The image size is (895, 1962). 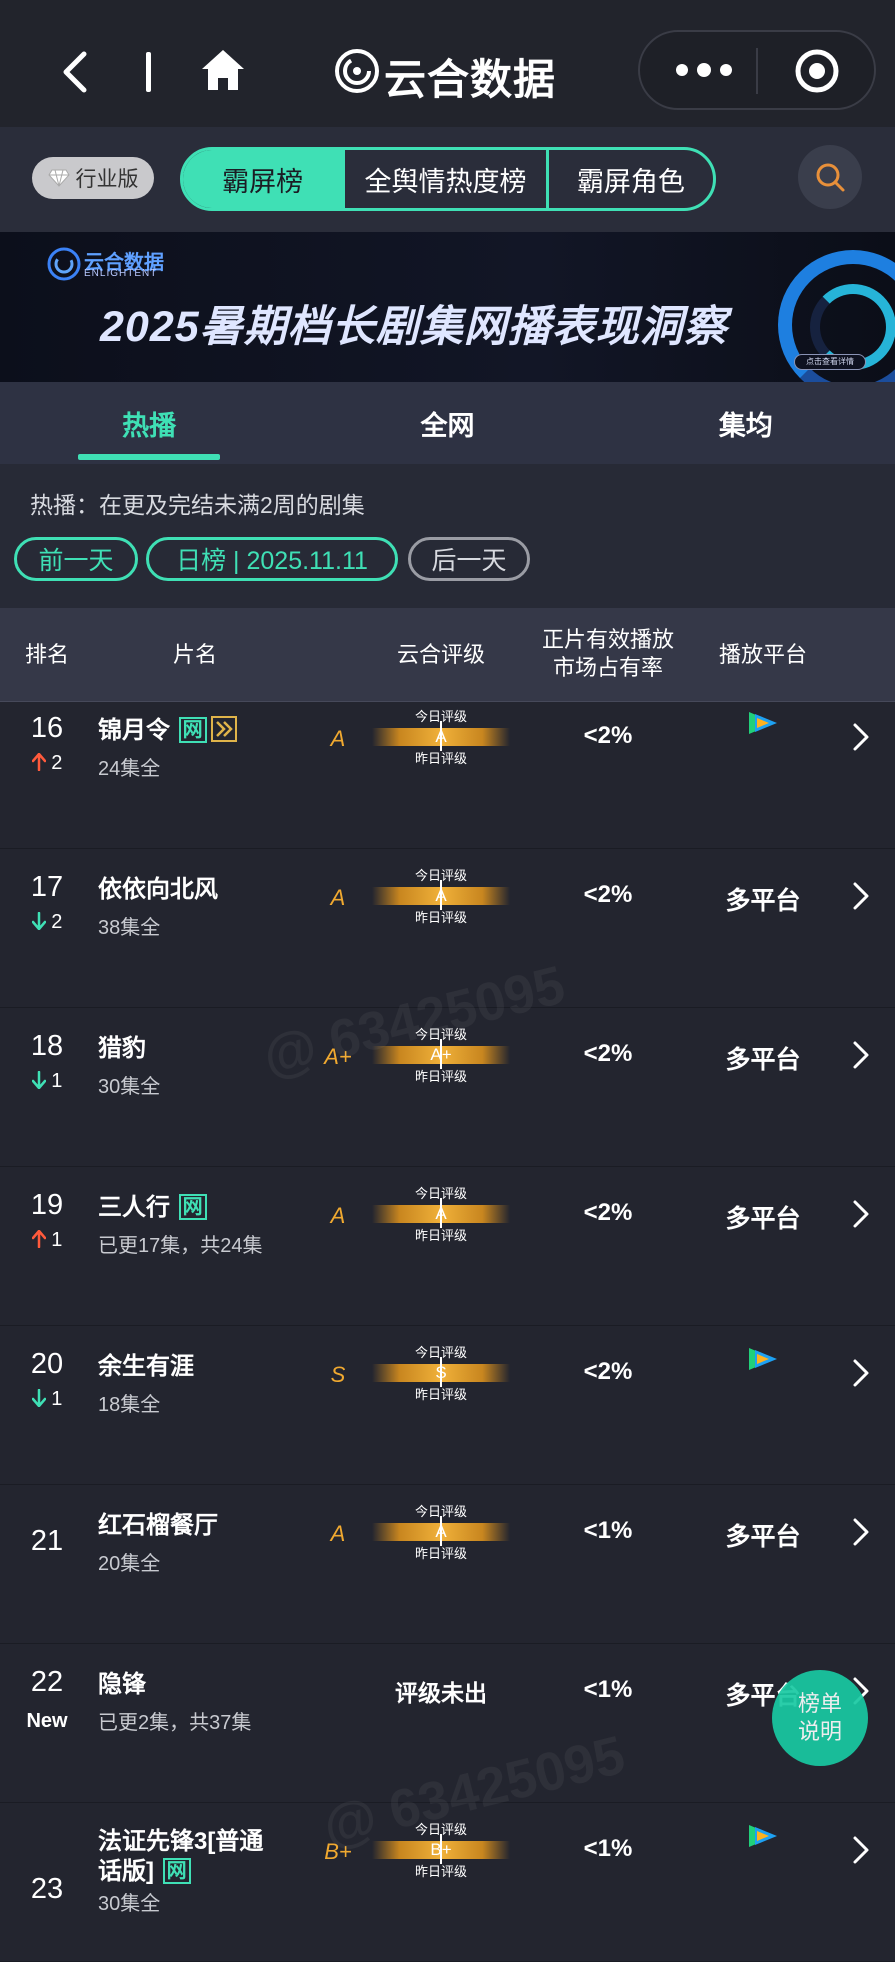 I want to click on rank-number: 19, so click(x=47, y=1205).